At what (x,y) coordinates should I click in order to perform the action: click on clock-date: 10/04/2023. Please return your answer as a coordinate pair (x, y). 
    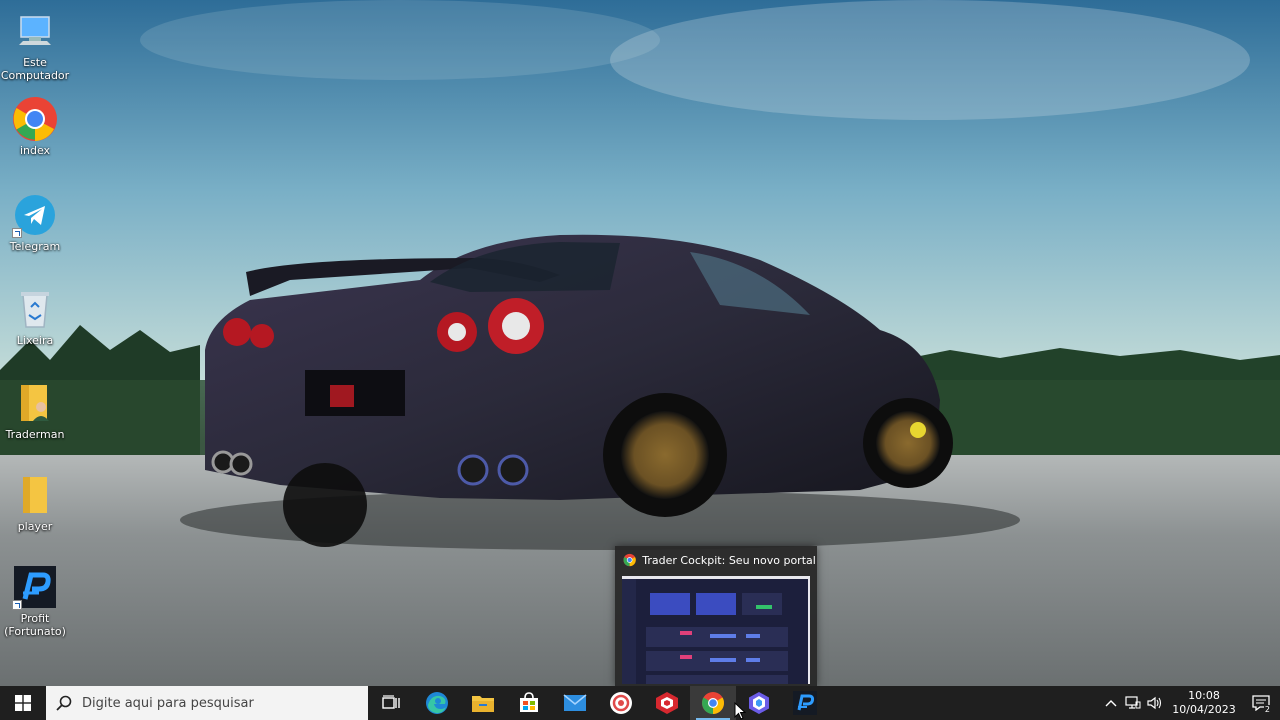
    Looking at the image, I should click on (1204, 709).